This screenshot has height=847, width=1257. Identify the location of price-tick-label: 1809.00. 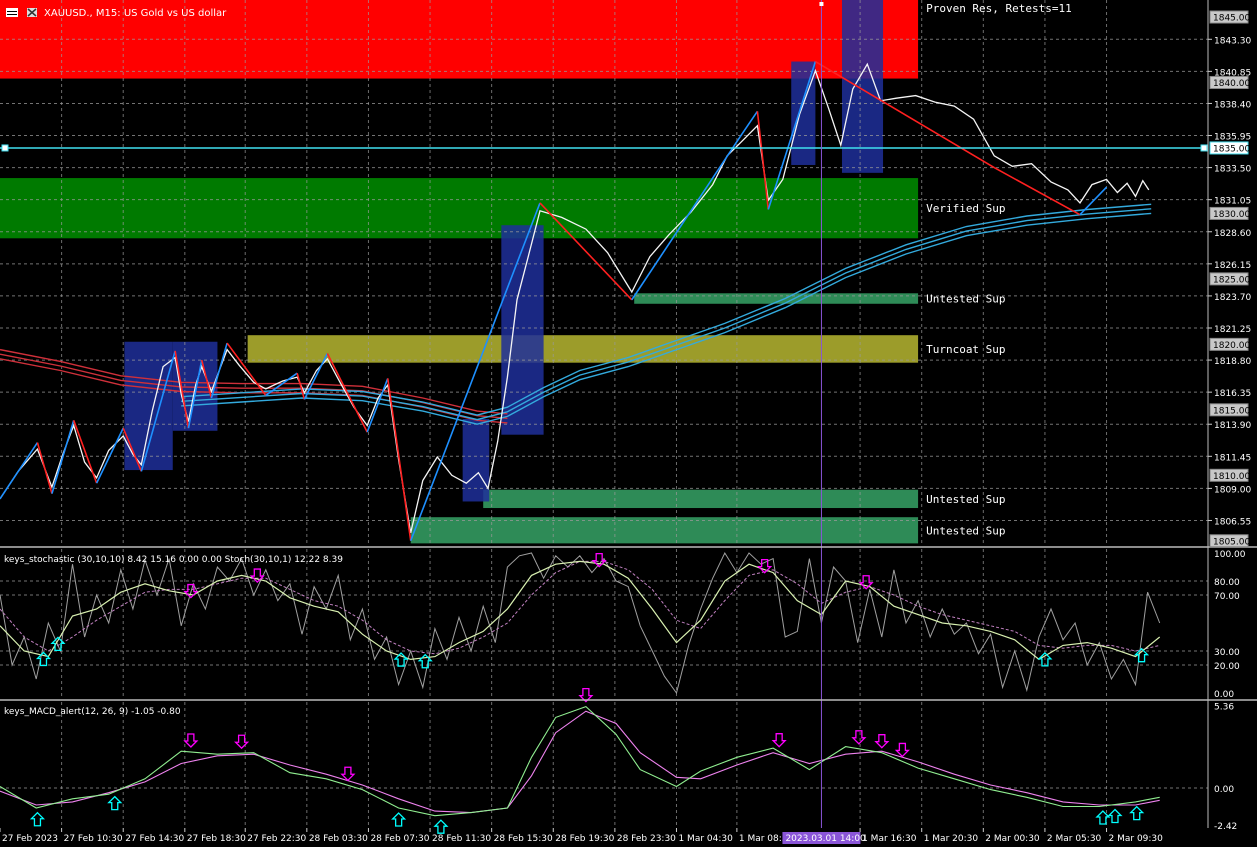
(1232, 490).